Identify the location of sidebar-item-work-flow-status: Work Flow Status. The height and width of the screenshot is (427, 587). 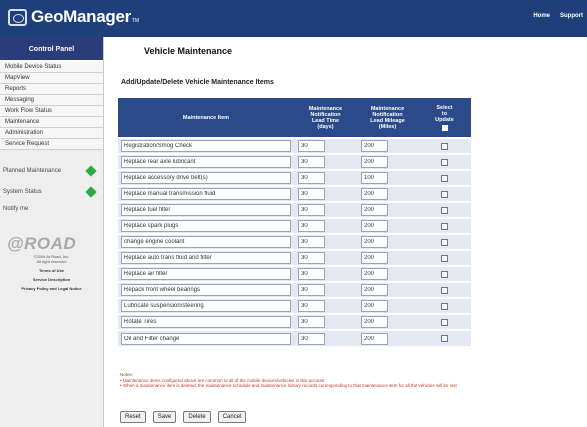
(51, 111).